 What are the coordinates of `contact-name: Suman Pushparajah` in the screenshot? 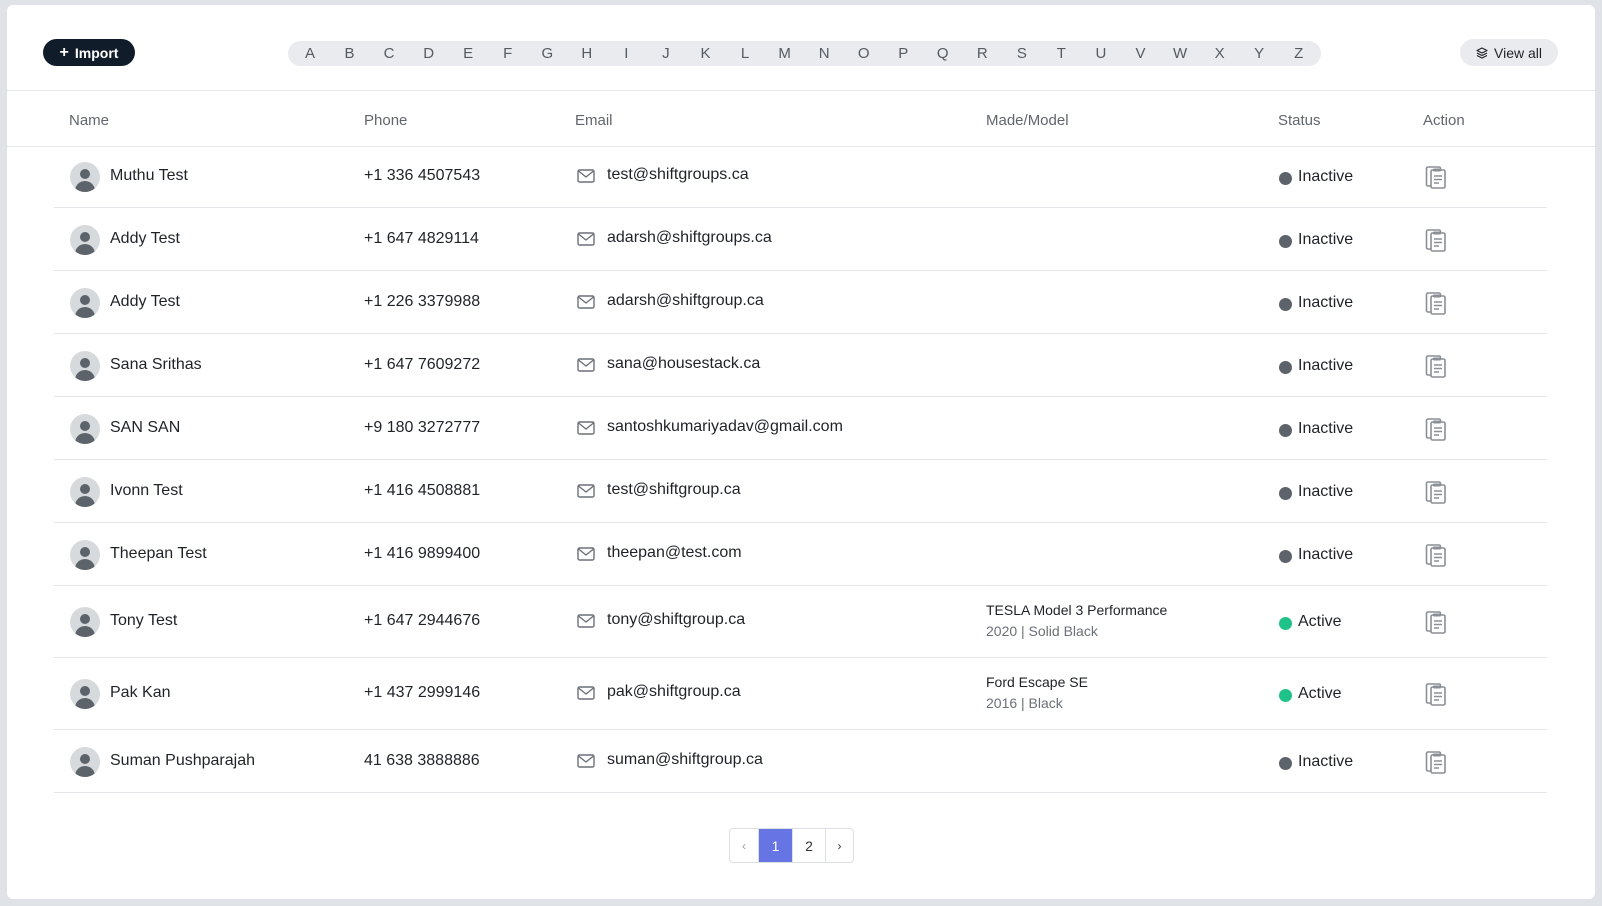 It's located at (182, 761).